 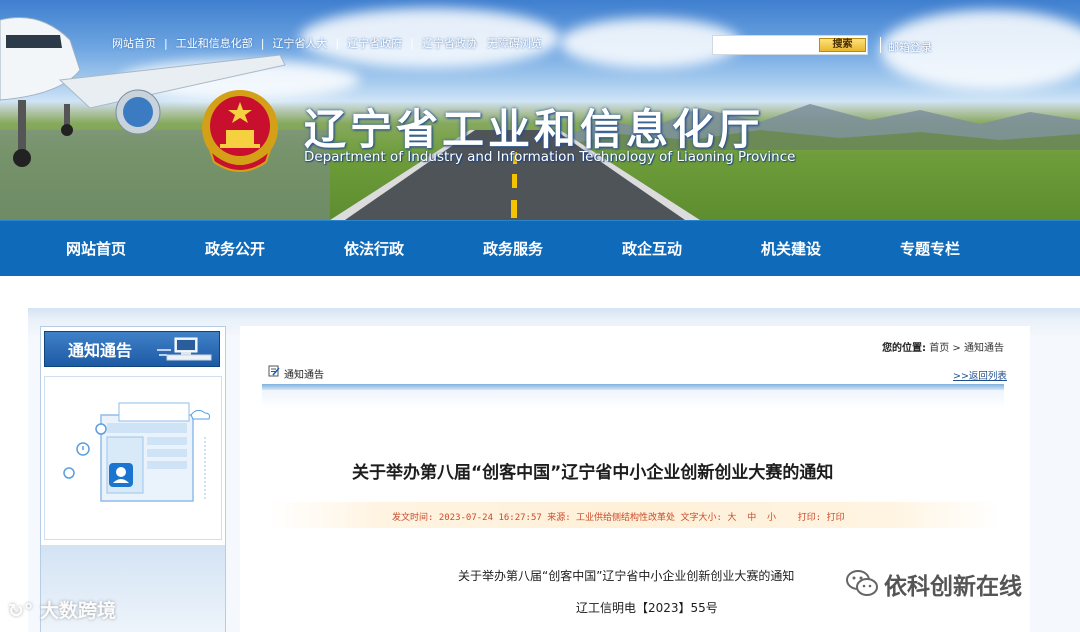 What do you see at coordinates (701, 518) in the screenshot?
I see `meta-fontsize-label: 文字大小:` at bounding box center [701, 518].